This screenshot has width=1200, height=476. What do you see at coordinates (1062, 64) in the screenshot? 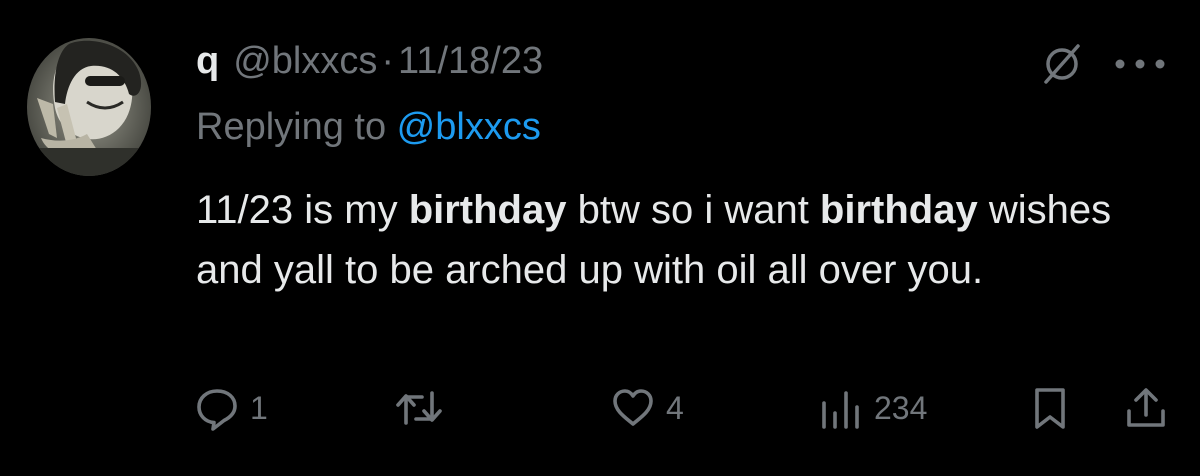
I see `grok-icon` at bounding box center [1062, 64].